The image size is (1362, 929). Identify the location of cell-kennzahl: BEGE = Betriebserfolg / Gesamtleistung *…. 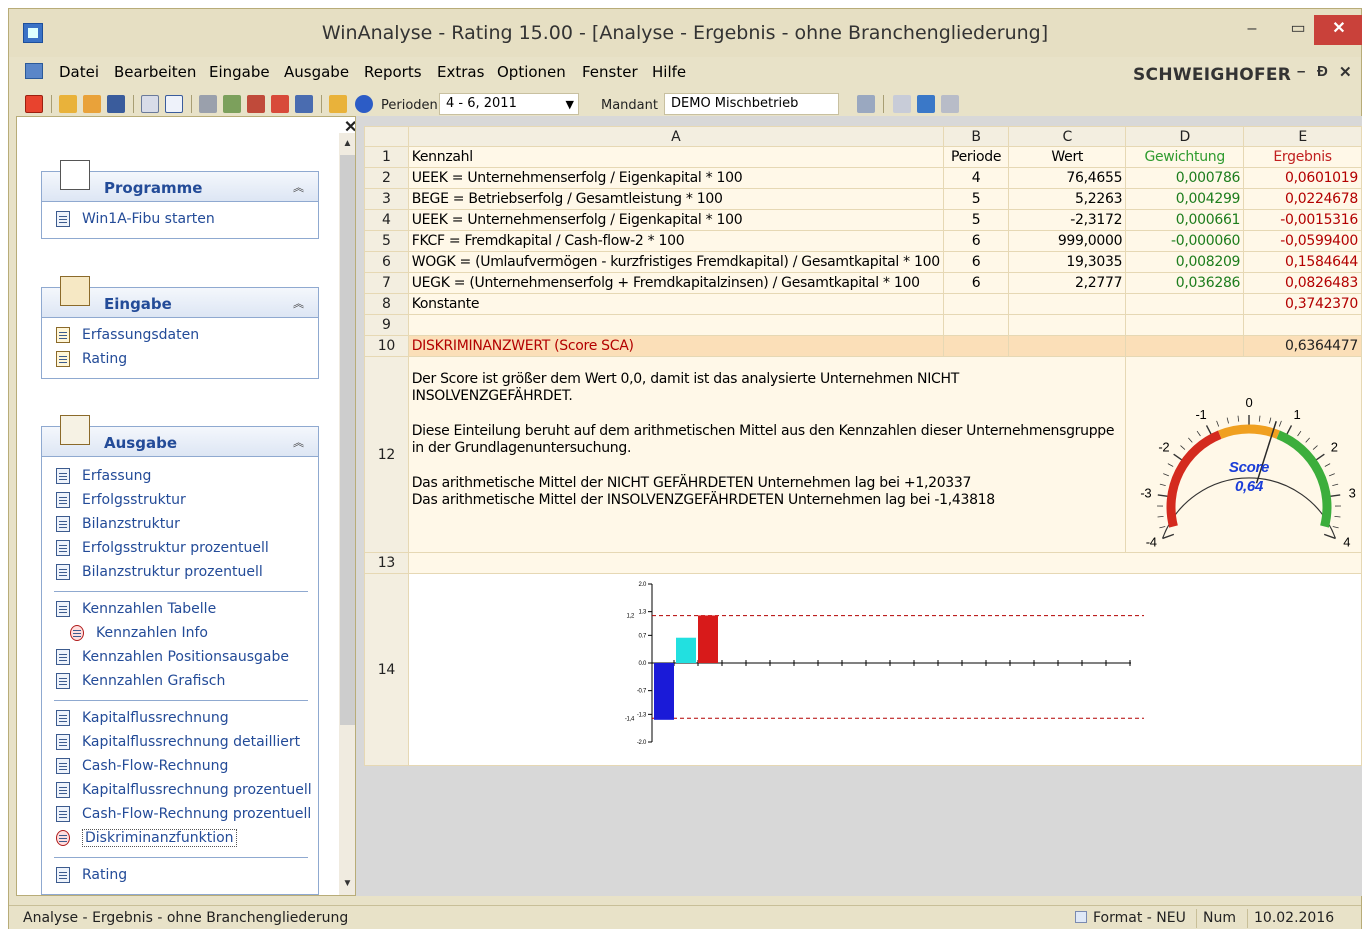
(675, 199).